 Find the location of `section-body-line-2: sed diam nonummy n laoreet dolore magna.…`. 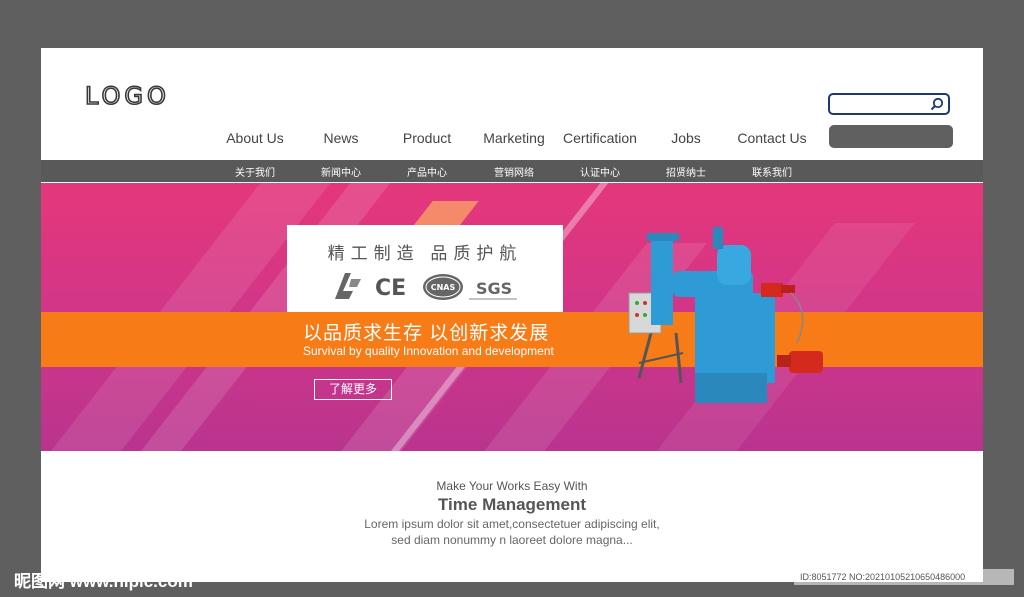

section-body-line-2: sed diam nonummy n laoreet dolore magna.… is located at coordinates (512, 540).